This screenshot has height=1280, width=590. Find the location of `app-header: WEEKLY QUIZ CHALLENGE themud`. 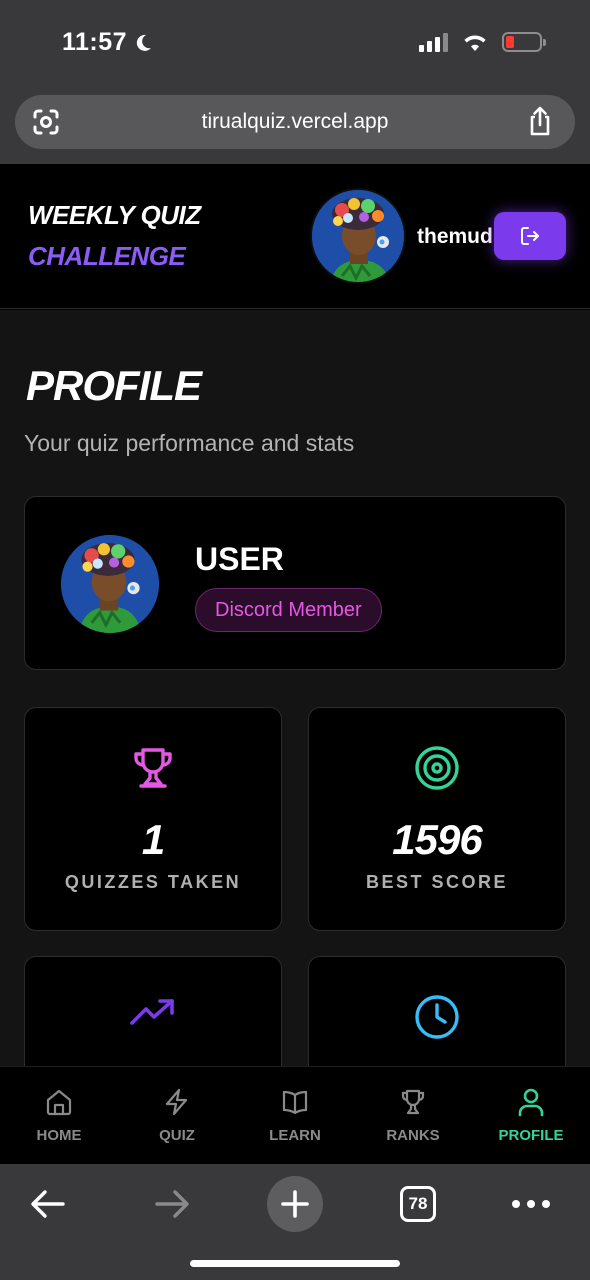

app-header: WEEKLY QUIZ CHALLENGE themud is located at coordinates (295, 236).